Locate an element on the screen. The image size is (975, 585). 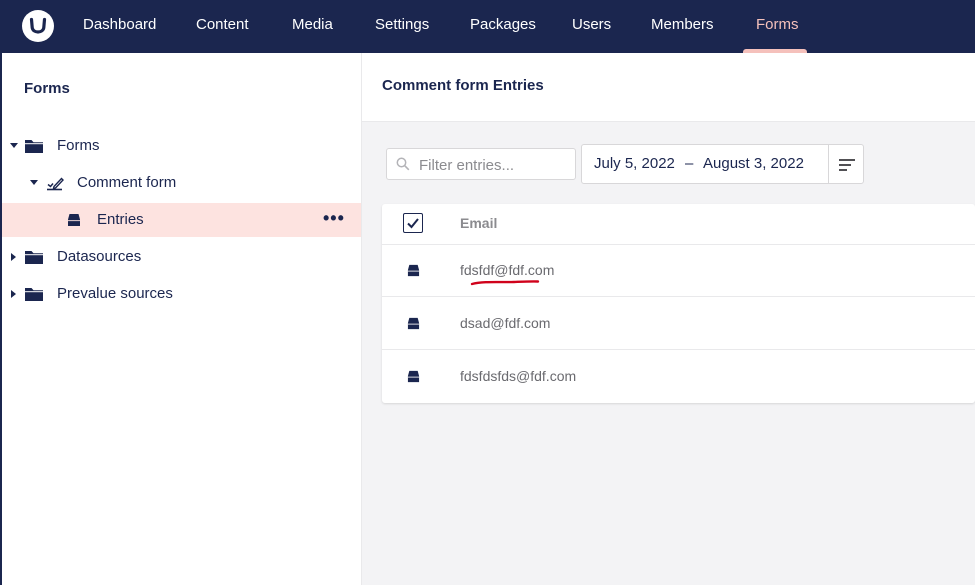
date-range-picker: July 5, 2022 – August 3, 2022 is located at coordinates (722, 164).